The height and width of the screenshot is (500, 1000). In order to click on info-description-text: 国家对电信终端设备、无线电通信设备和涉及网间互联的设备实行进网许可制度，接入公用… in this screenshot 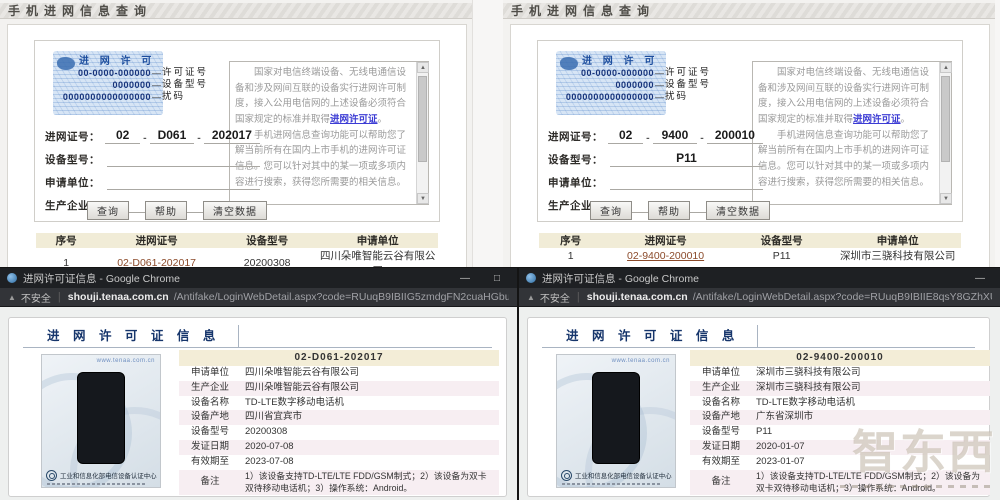, I will do `click(321, 127)`.